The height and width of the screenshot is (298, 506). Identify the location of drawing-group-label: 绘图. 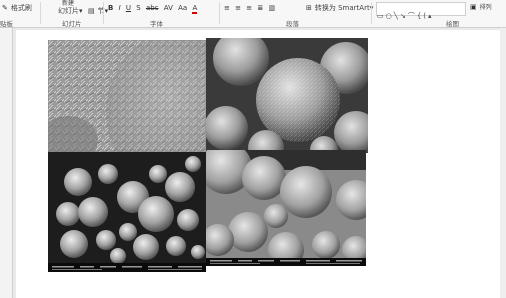
(452, 24).